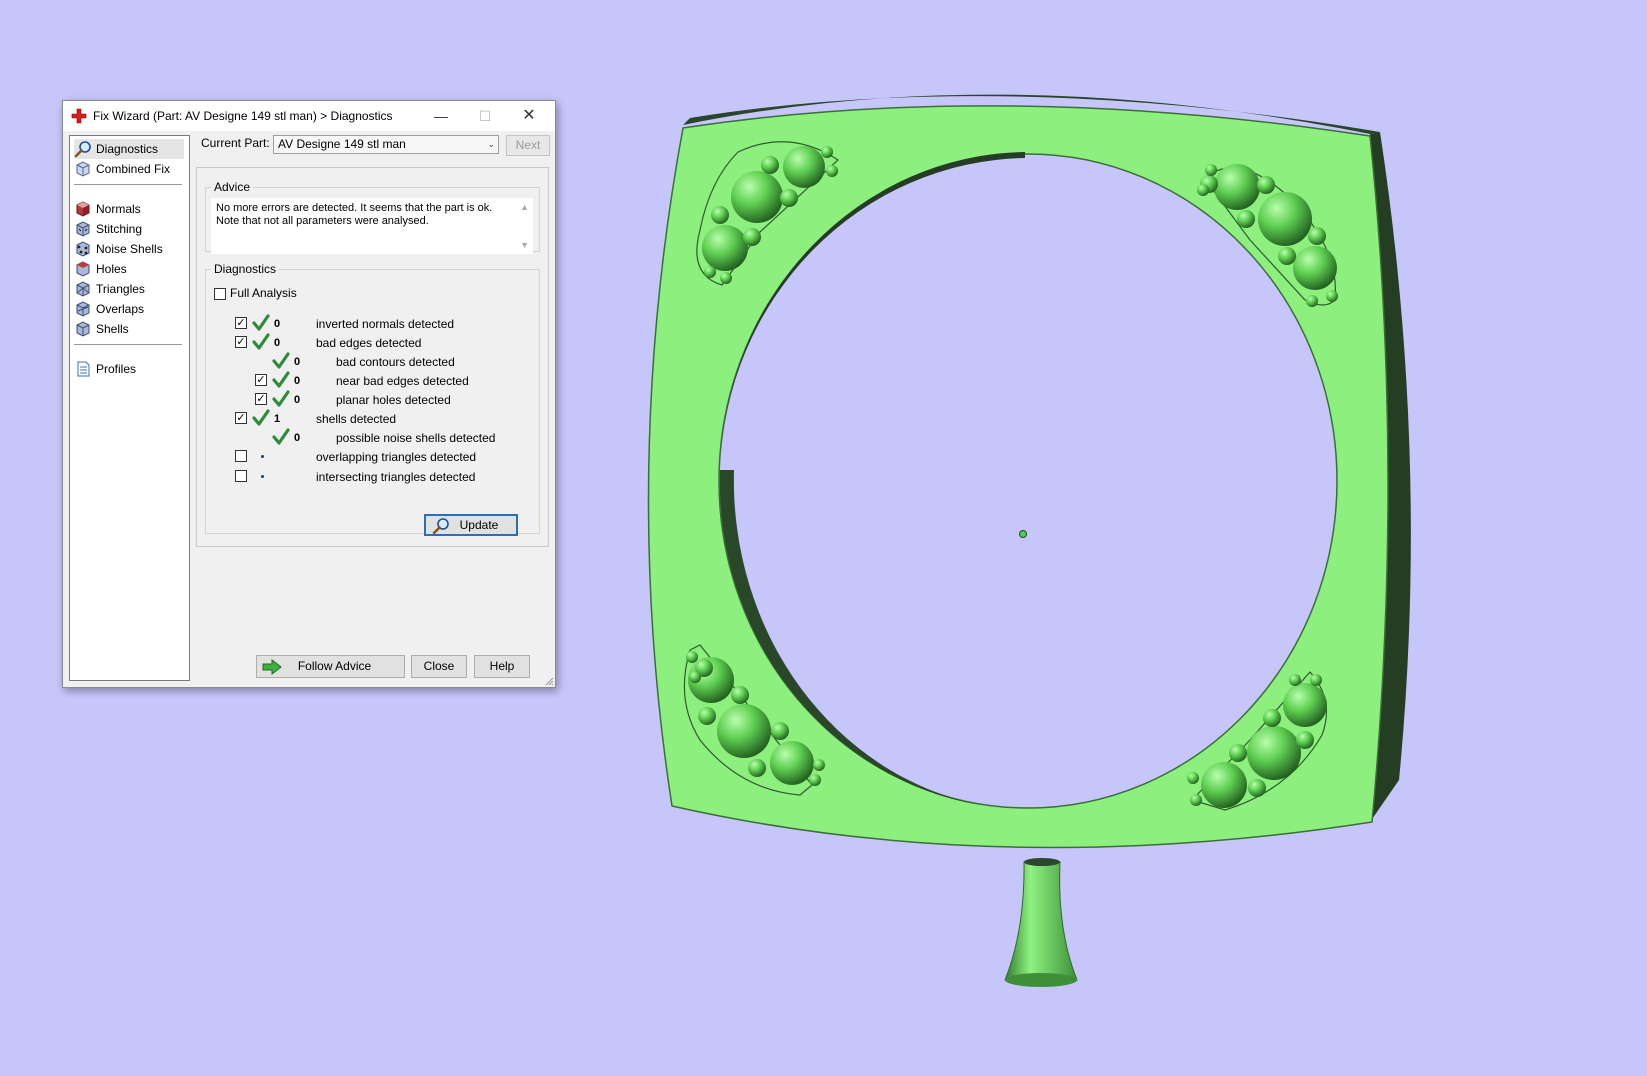 Image resolution: width=1647 pixels, height=1076 pixels. What do you see at coordinates (528, 145) in the screenshot?
I see `next-button: Next` at bounding box center [528, 145].